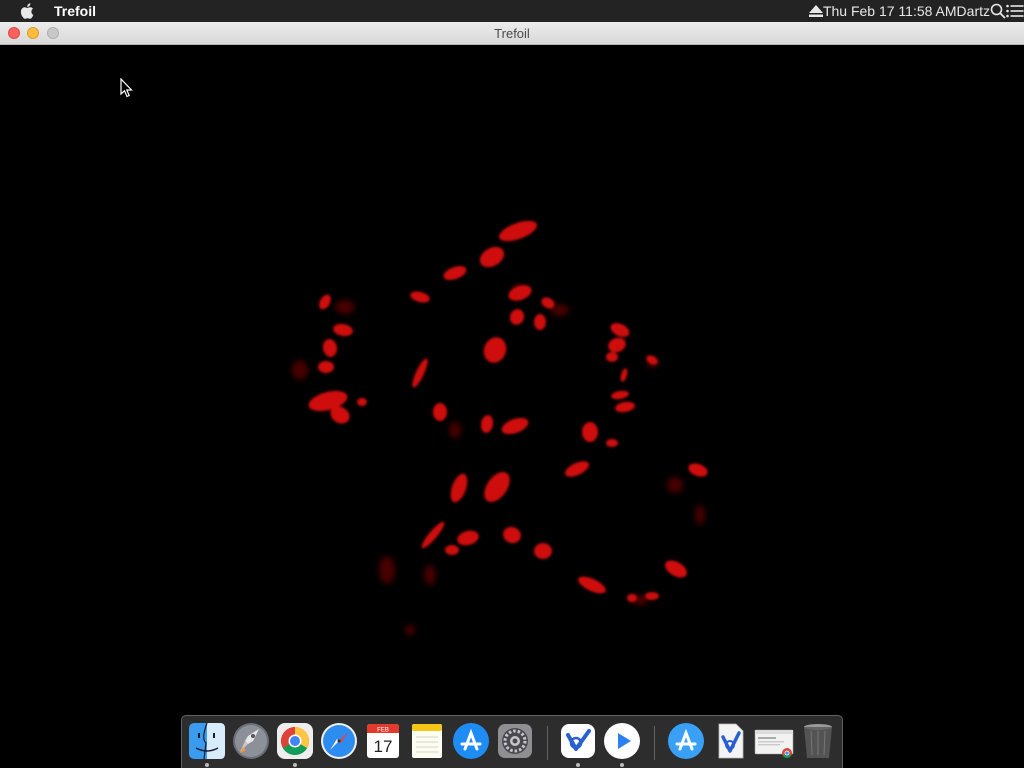  I want to click on dock-calendar: FEB 17, so click(383, 741).